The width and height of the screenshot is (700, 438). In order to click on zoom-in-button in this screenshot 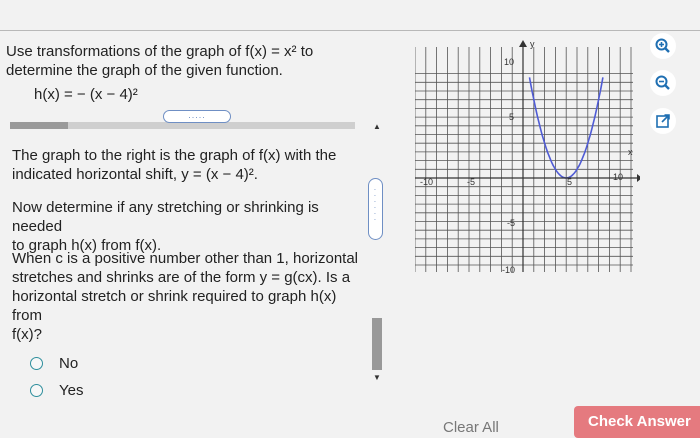, I will do `click(663, 46)`.